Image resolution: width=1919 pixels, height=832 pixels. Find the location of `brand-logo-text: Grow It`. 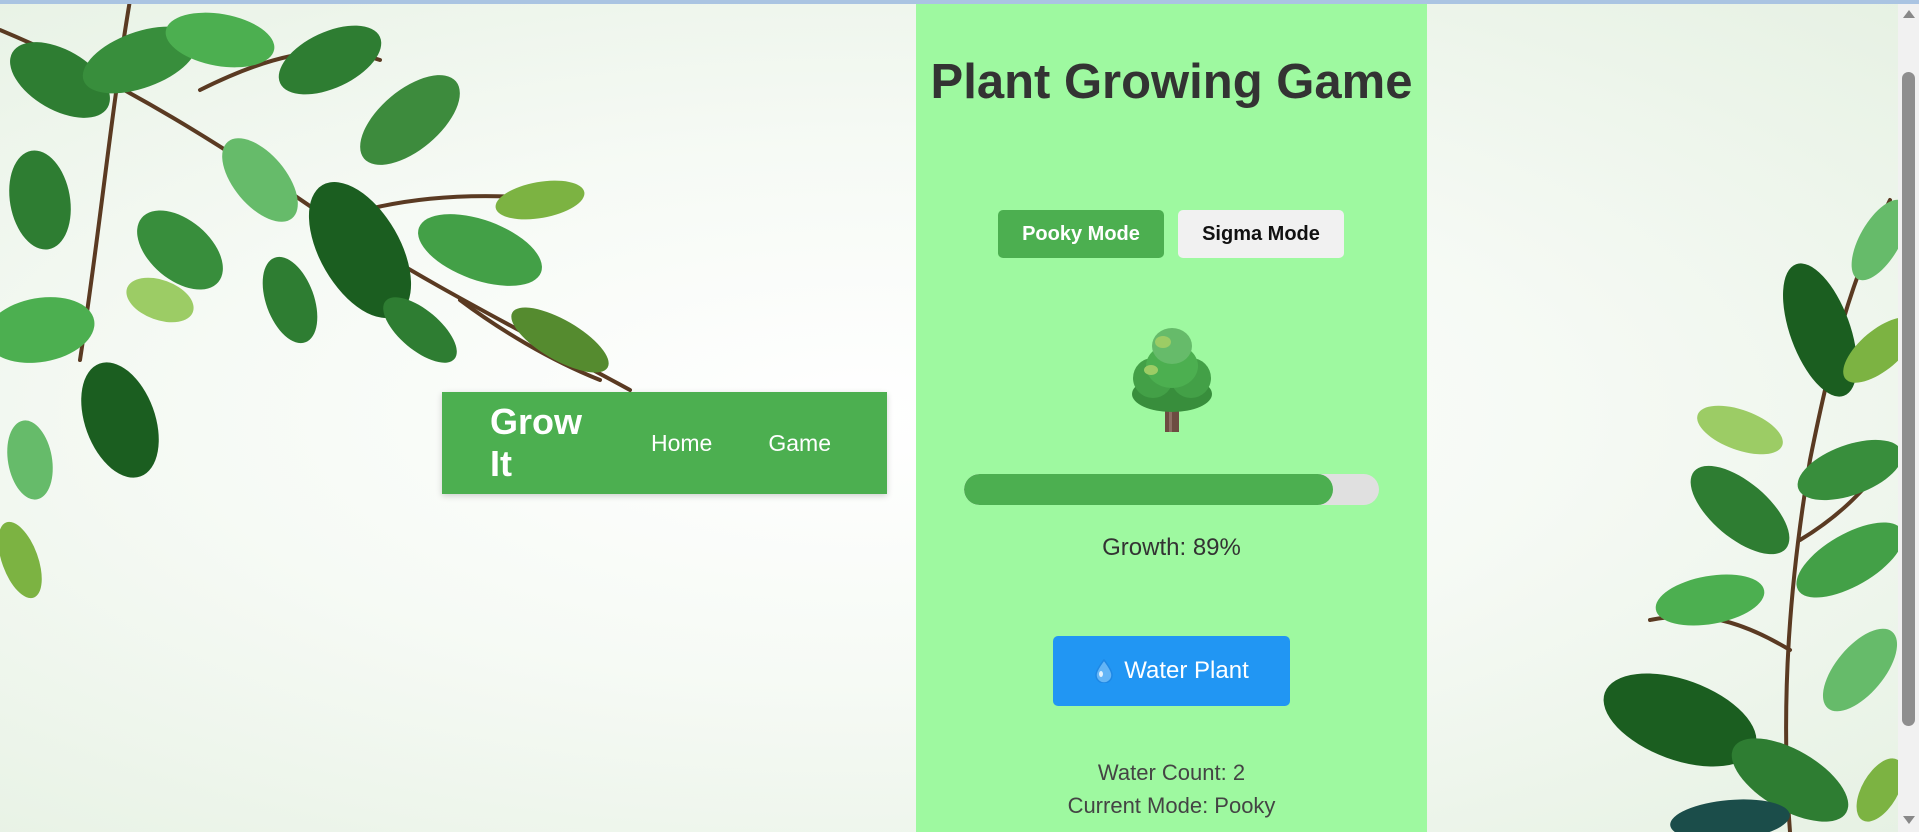

brand-logo-text: Grow It is located at coordinates (546, 443).